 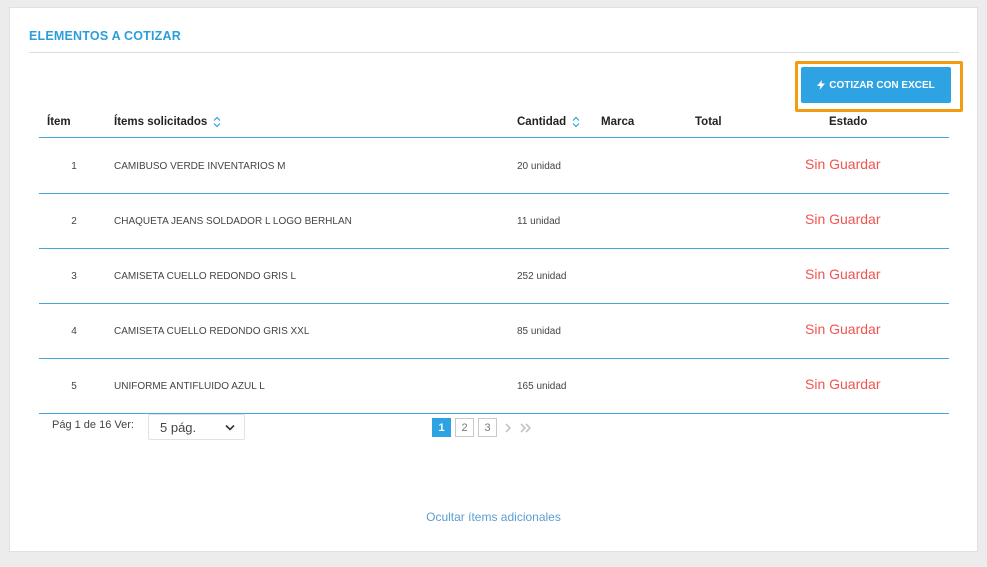 What do you see at coordinates (526, 428) in the screenshot?
I see `double-chevron-right-icon` at bounding box center [526, 428].